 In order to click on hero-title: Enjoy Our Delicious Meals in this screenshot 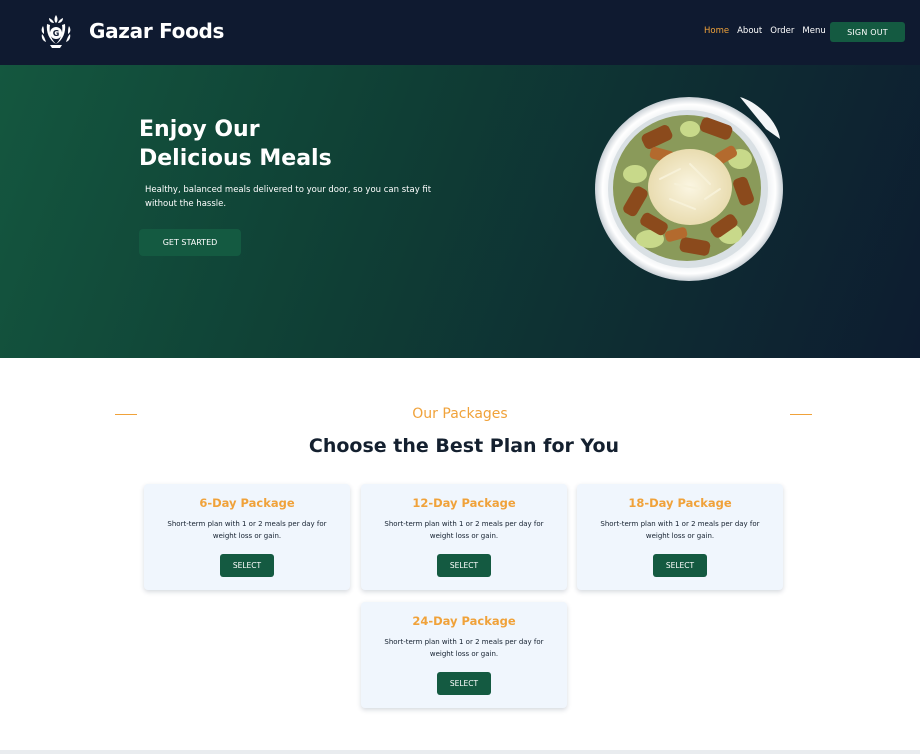, I will do `click(289, 144)`.